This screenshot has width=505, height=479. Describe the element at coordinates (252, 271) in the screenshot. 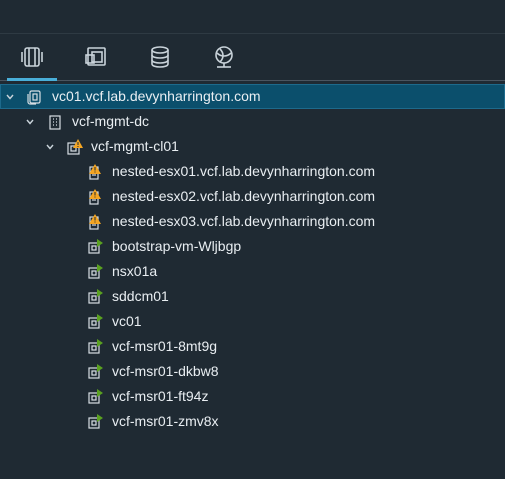

I see `tree-node-vm: nsx01a` at that location.